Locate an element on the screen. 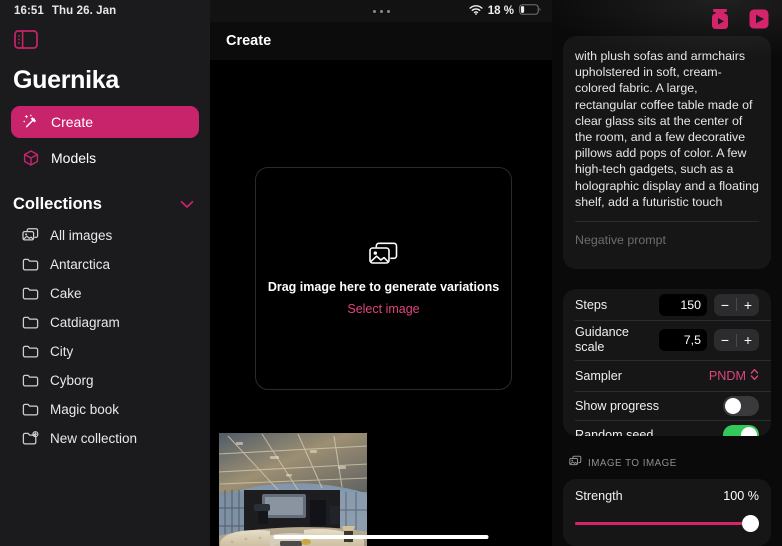  random-seed-row: Random seed is located at coordinates (667, 428).